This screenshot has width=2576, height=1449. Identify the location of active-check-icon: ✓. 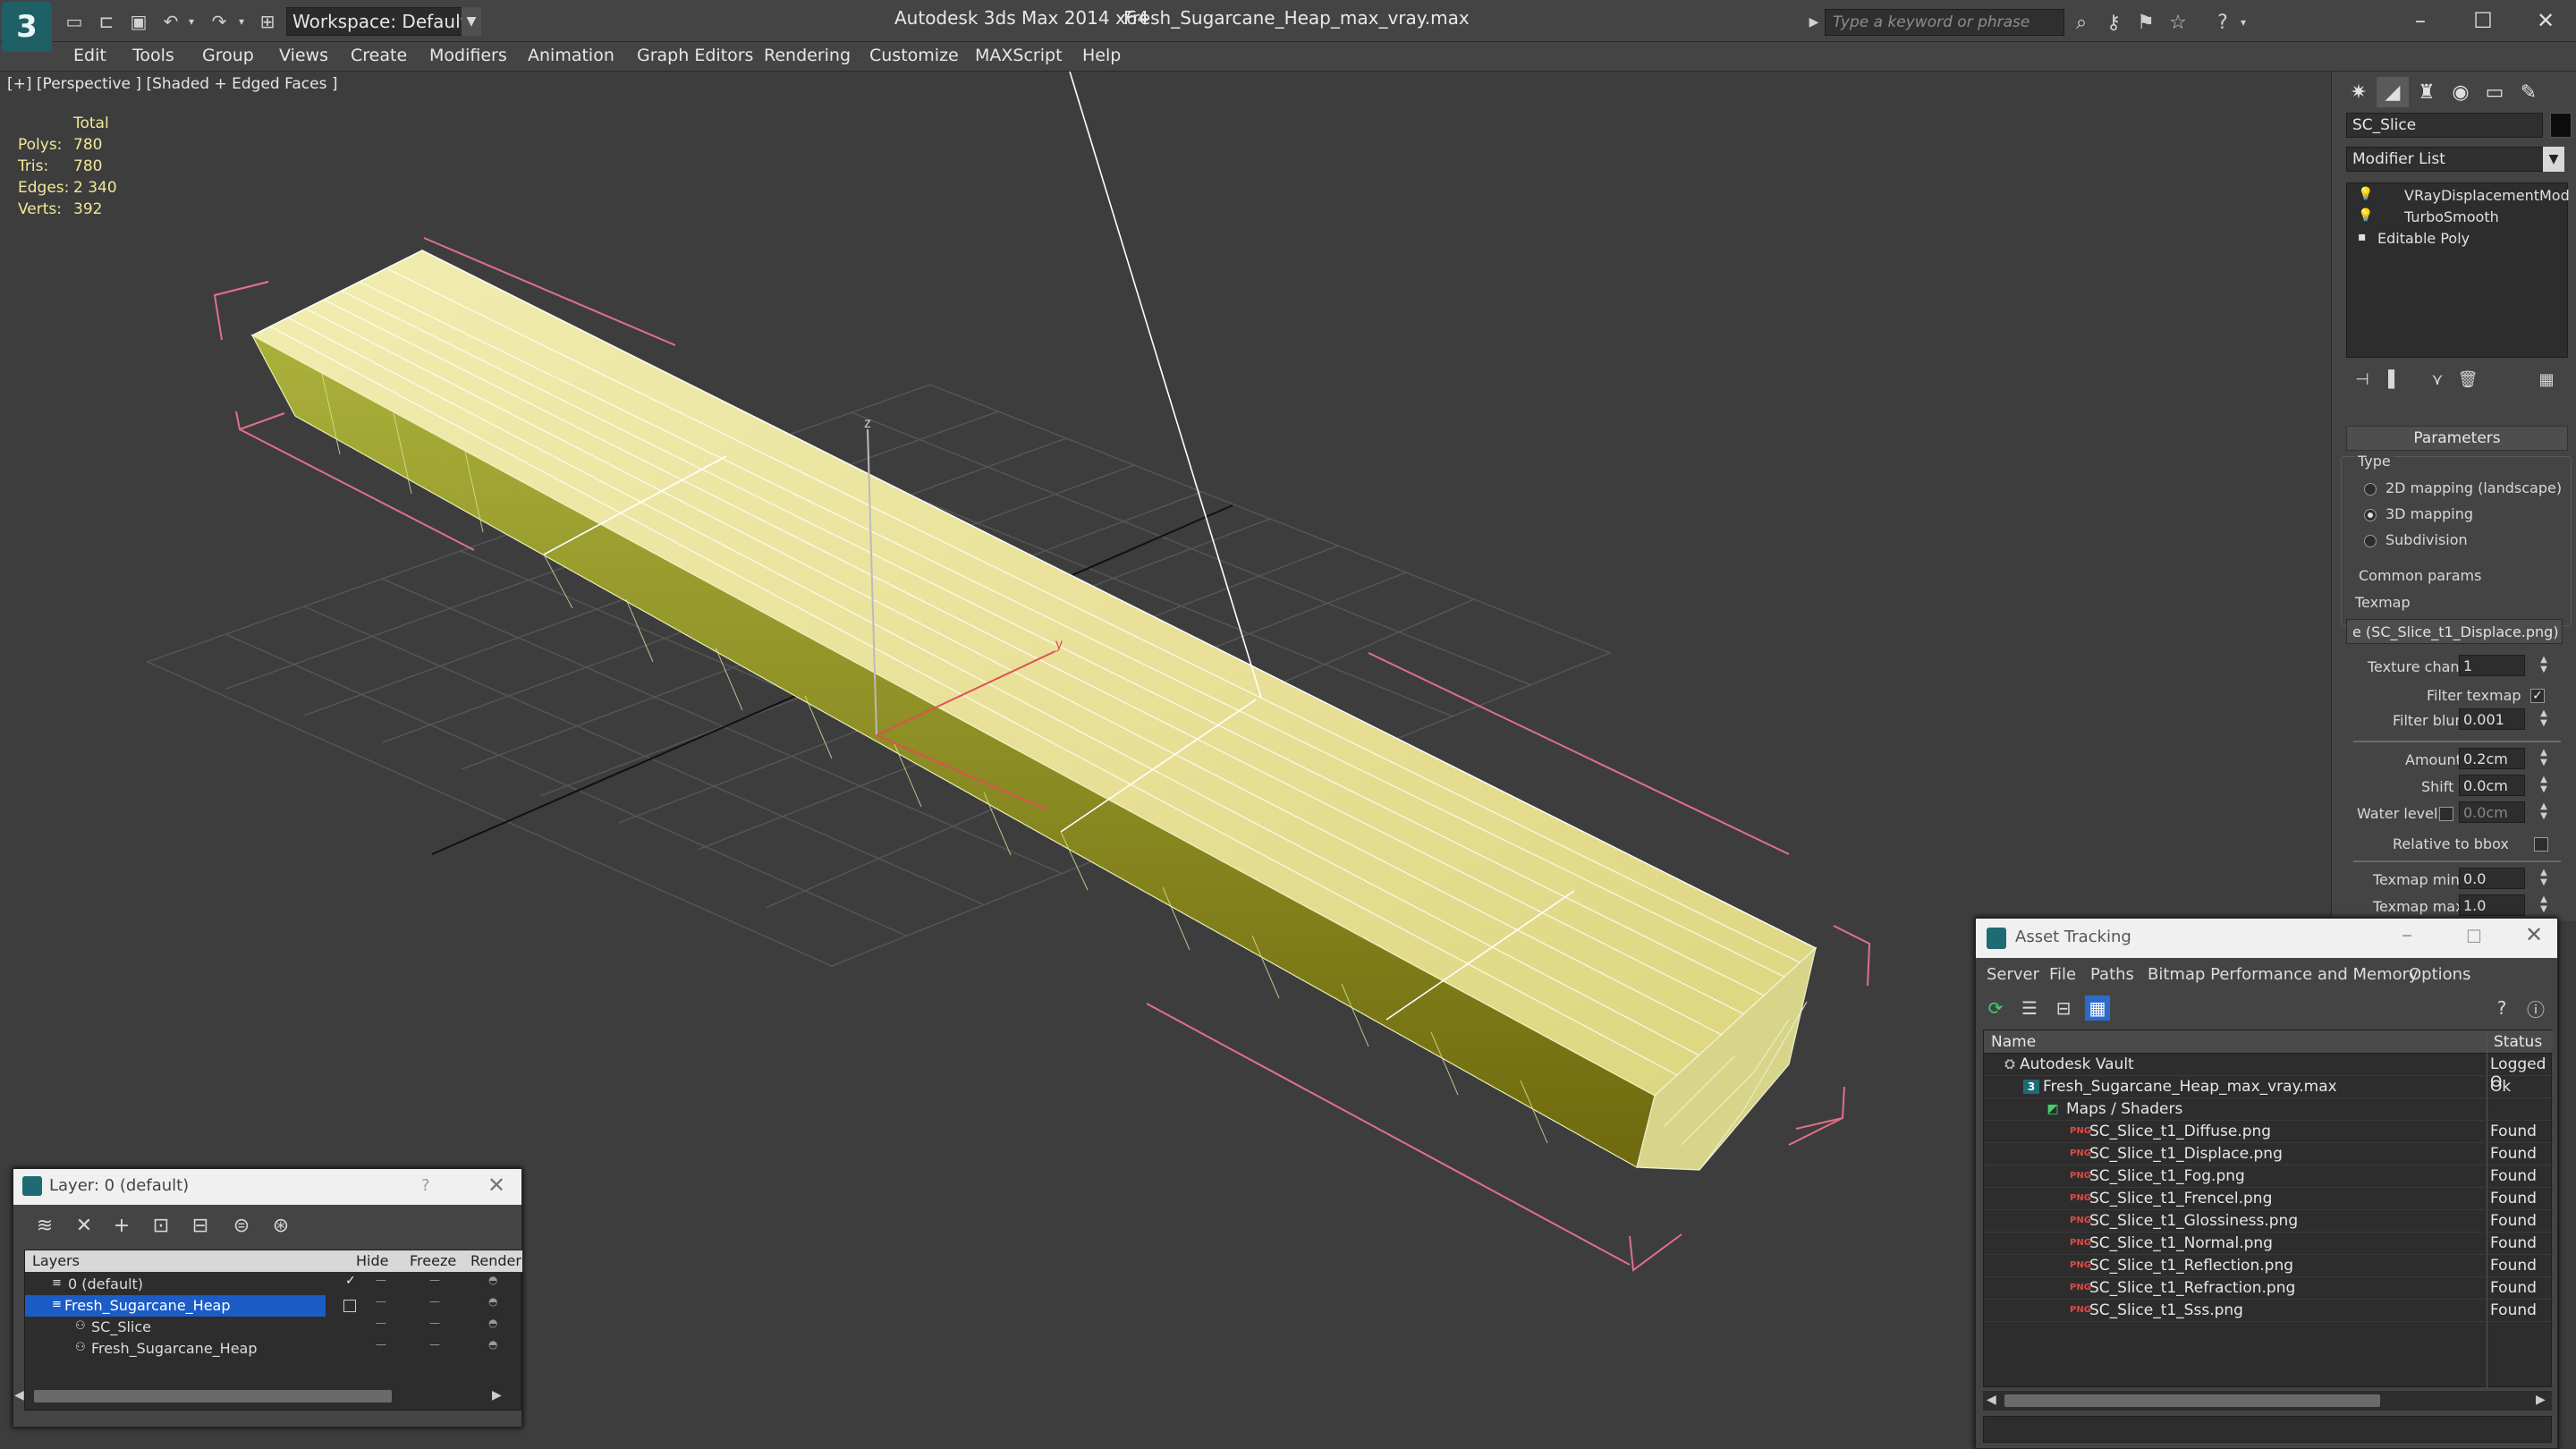
(350, 1281).